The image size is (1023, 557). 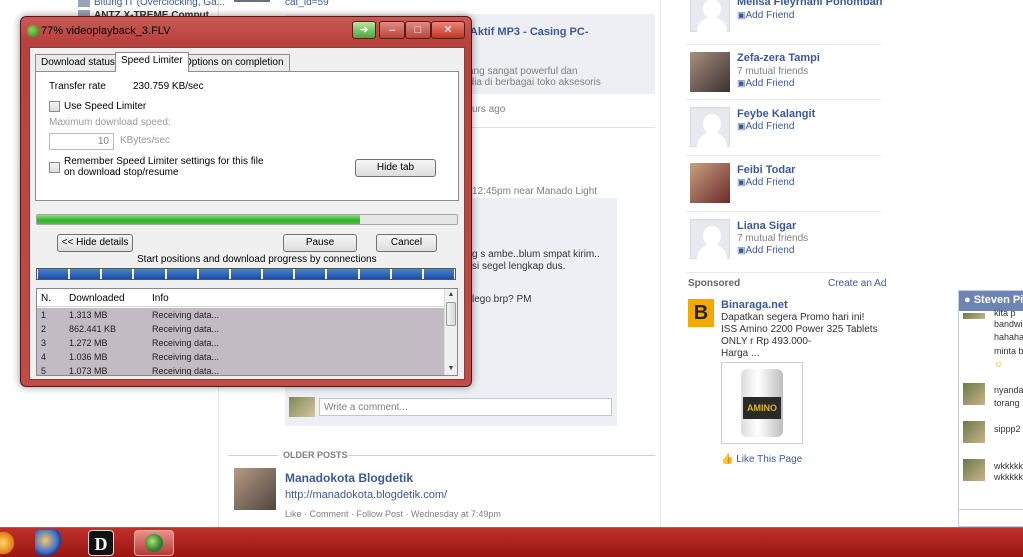 I want to click on connection-n: 1, so click(x=44, y=315).